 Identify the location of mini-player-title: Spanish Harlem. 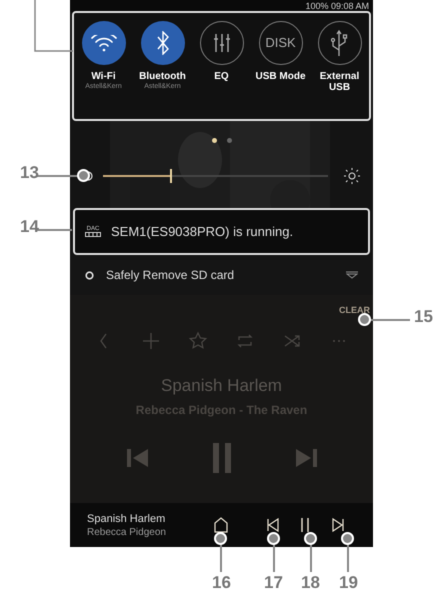
(126, 519).